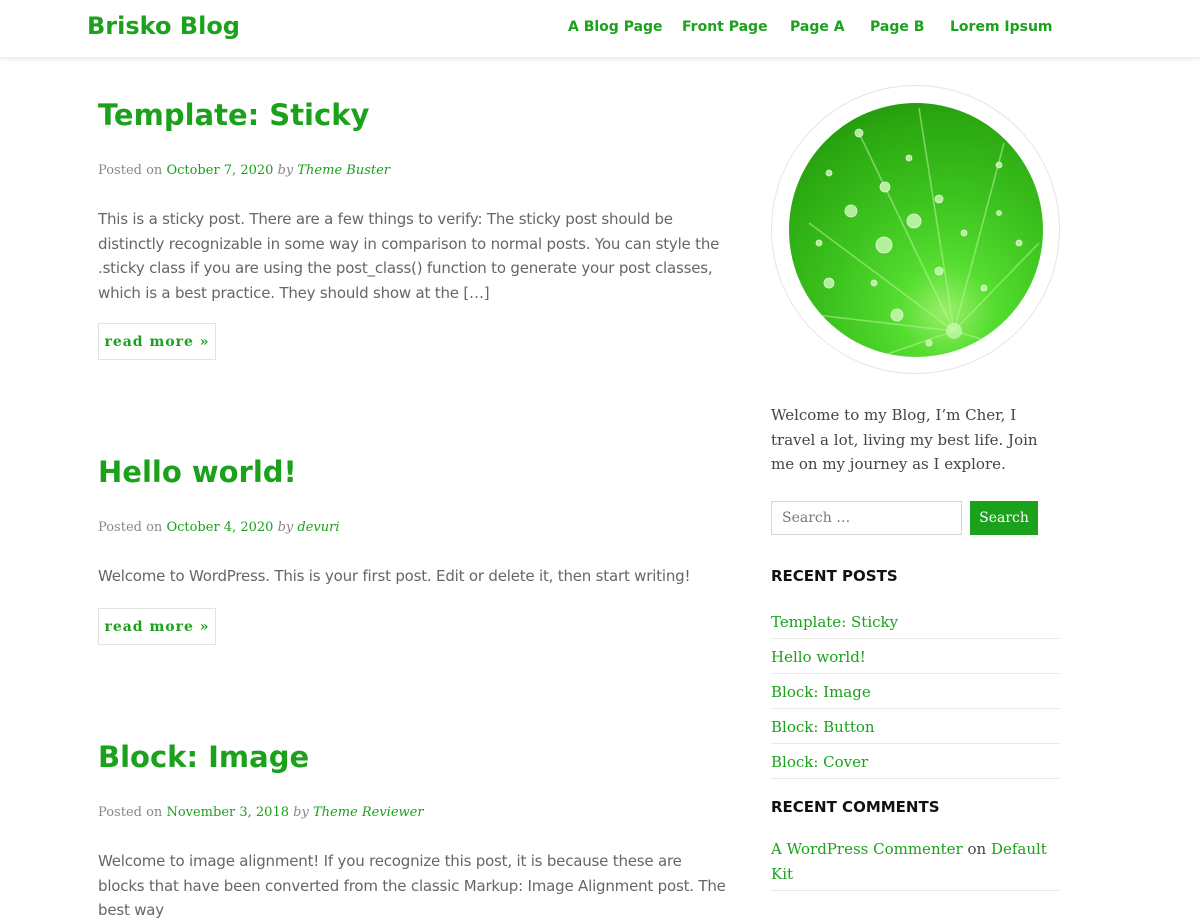  Describe the element at coordinates (1004, 518) in the screenshot. I see `search-button: Search` at that location.